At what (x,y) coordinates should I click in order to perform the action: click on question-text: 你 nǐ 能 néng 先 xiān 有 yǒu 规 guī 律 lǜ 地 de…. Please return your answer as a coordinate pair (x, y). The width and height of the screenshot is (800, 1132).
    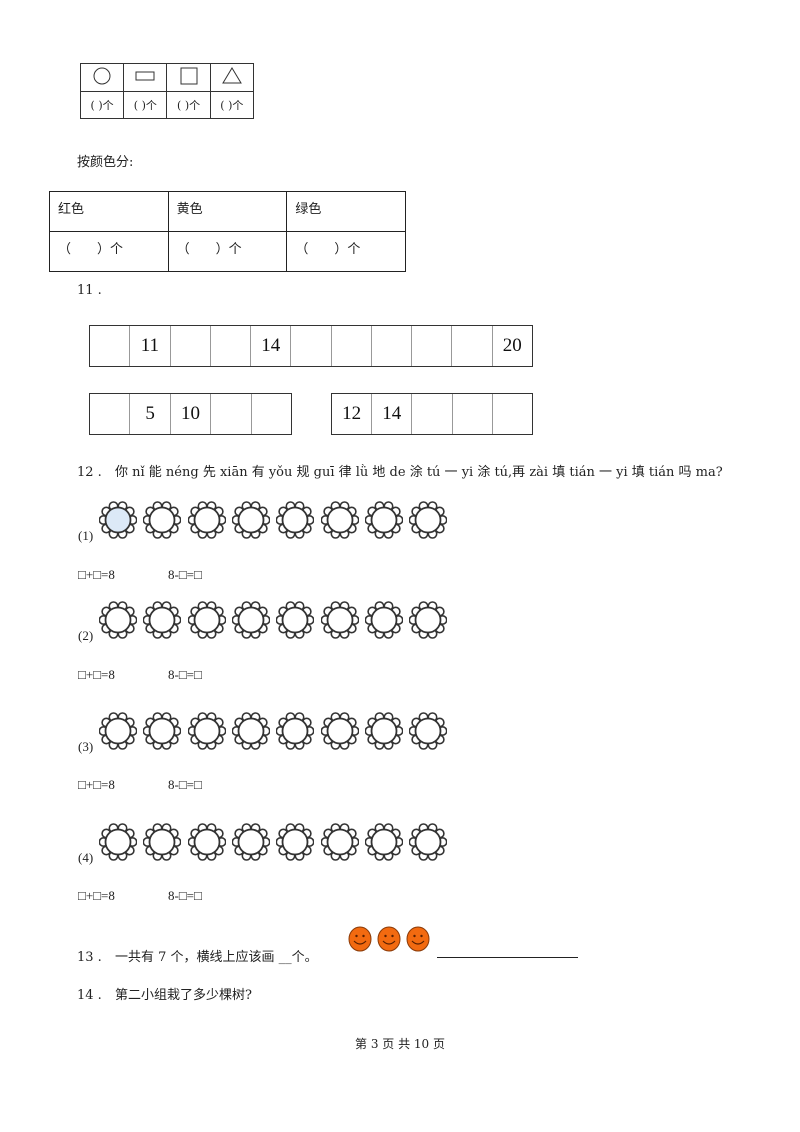
    Looking at the image, I should click on (419, 472).